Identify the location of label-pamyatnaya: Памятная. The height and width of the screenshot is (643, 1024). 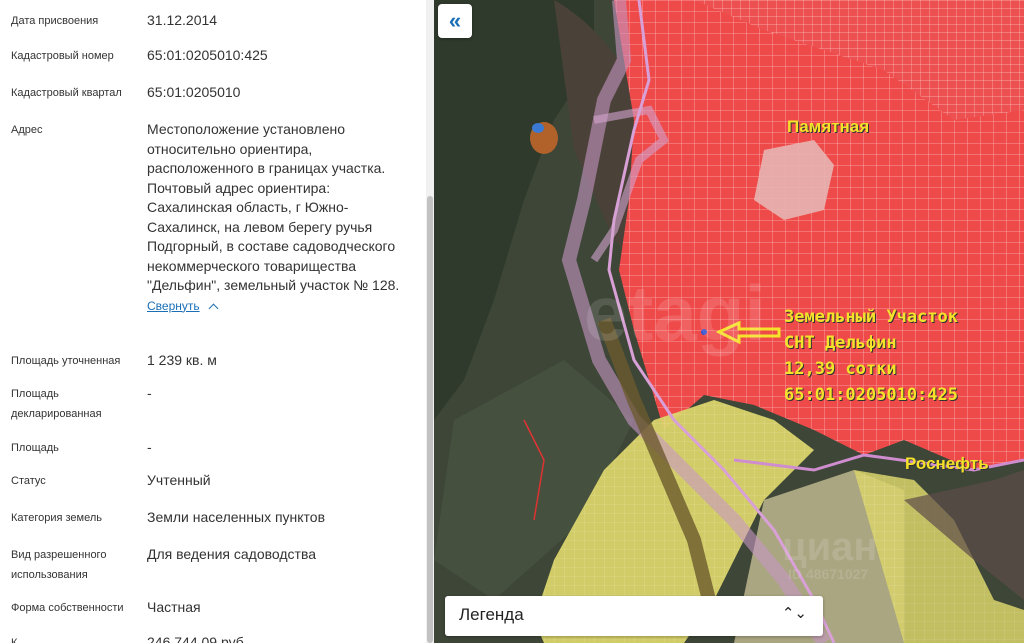
(828, 126).